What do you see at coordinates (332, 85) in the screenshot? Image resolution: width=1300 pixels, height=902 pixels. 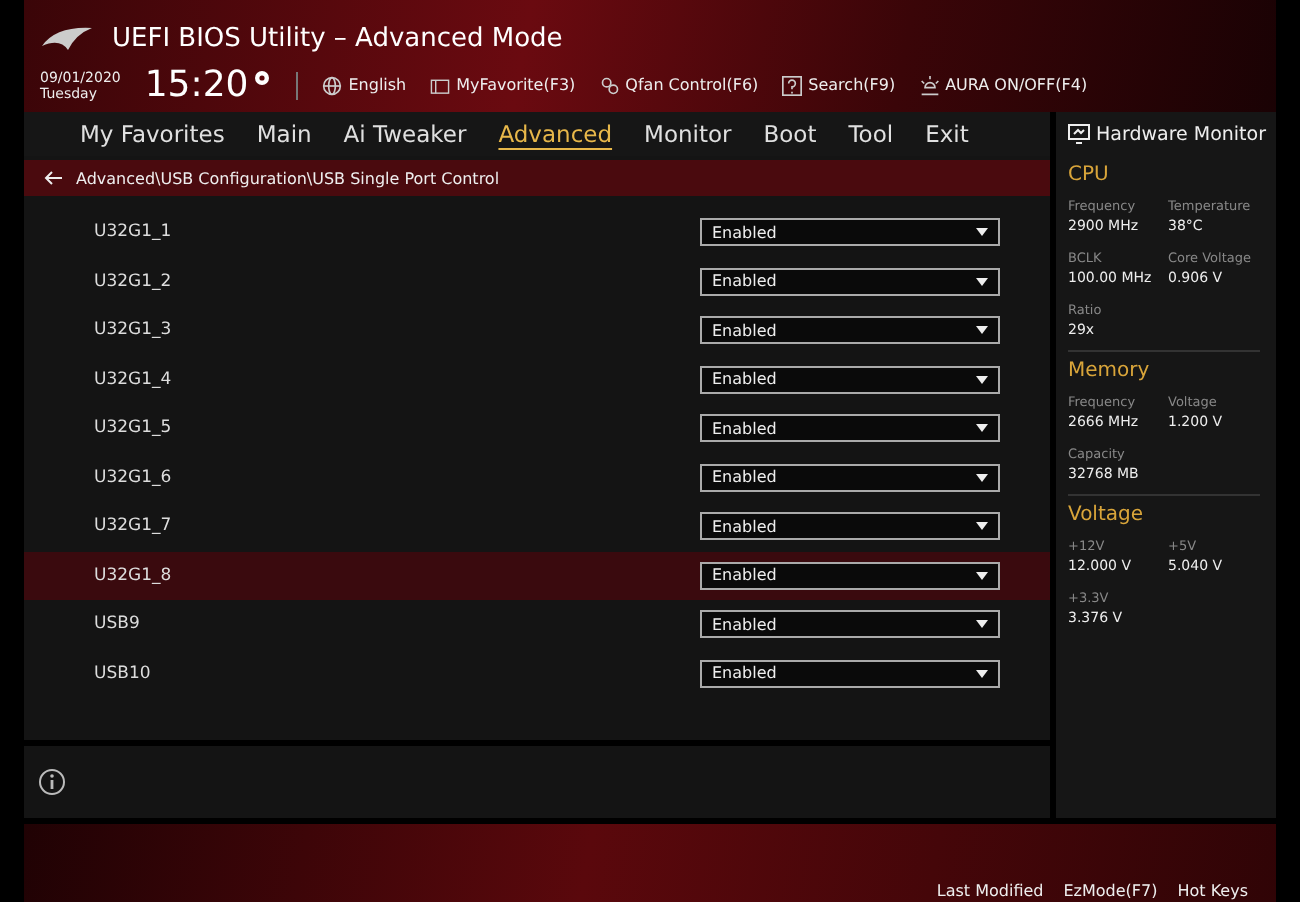 I see `globe-icon` at bounding box center [332, 85].